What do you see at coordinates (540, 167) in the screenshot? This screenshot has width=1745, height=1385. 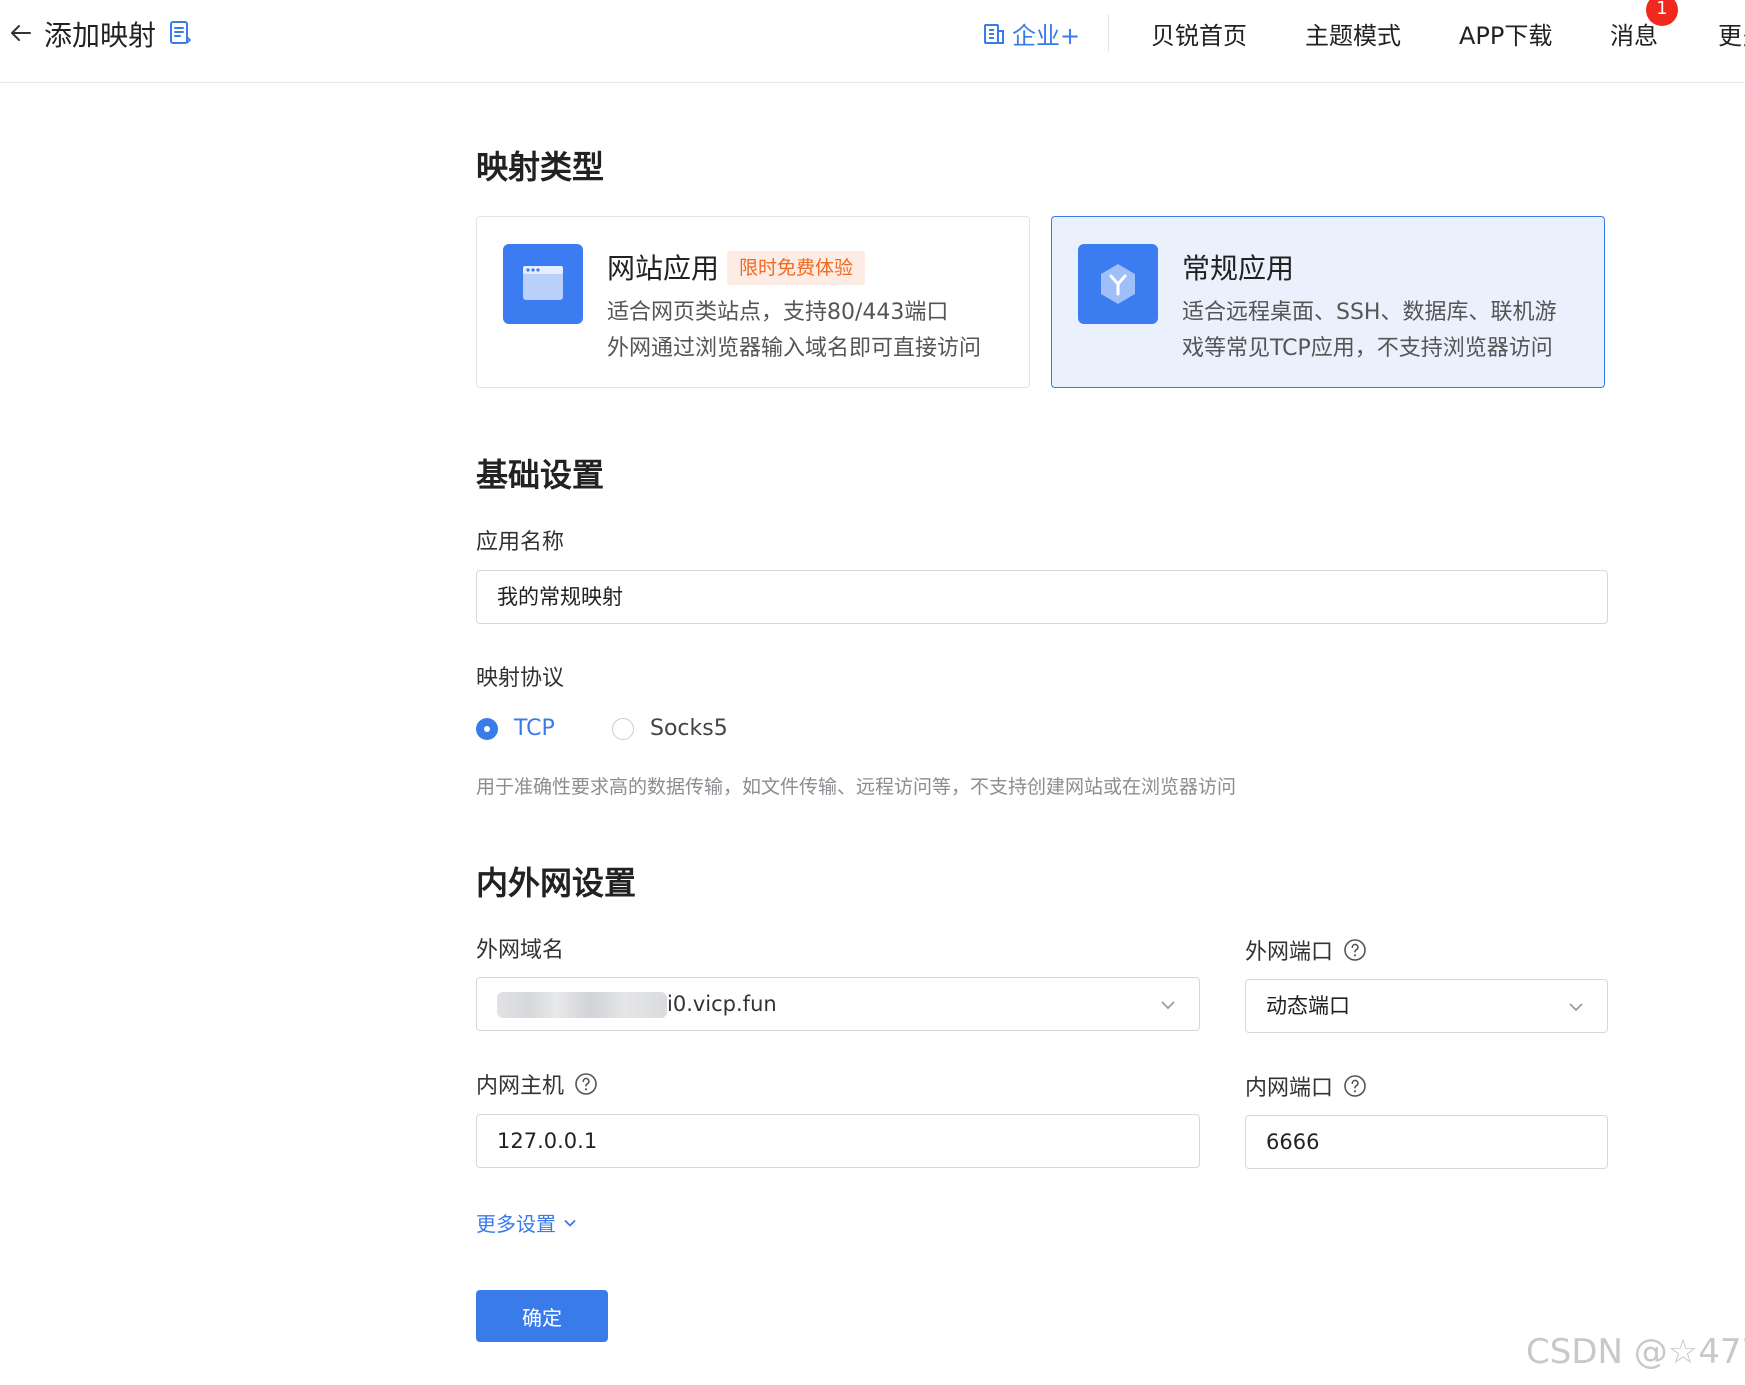 I see `section-title-mapping-type: 映射类型` at bounding box center [540, 167].